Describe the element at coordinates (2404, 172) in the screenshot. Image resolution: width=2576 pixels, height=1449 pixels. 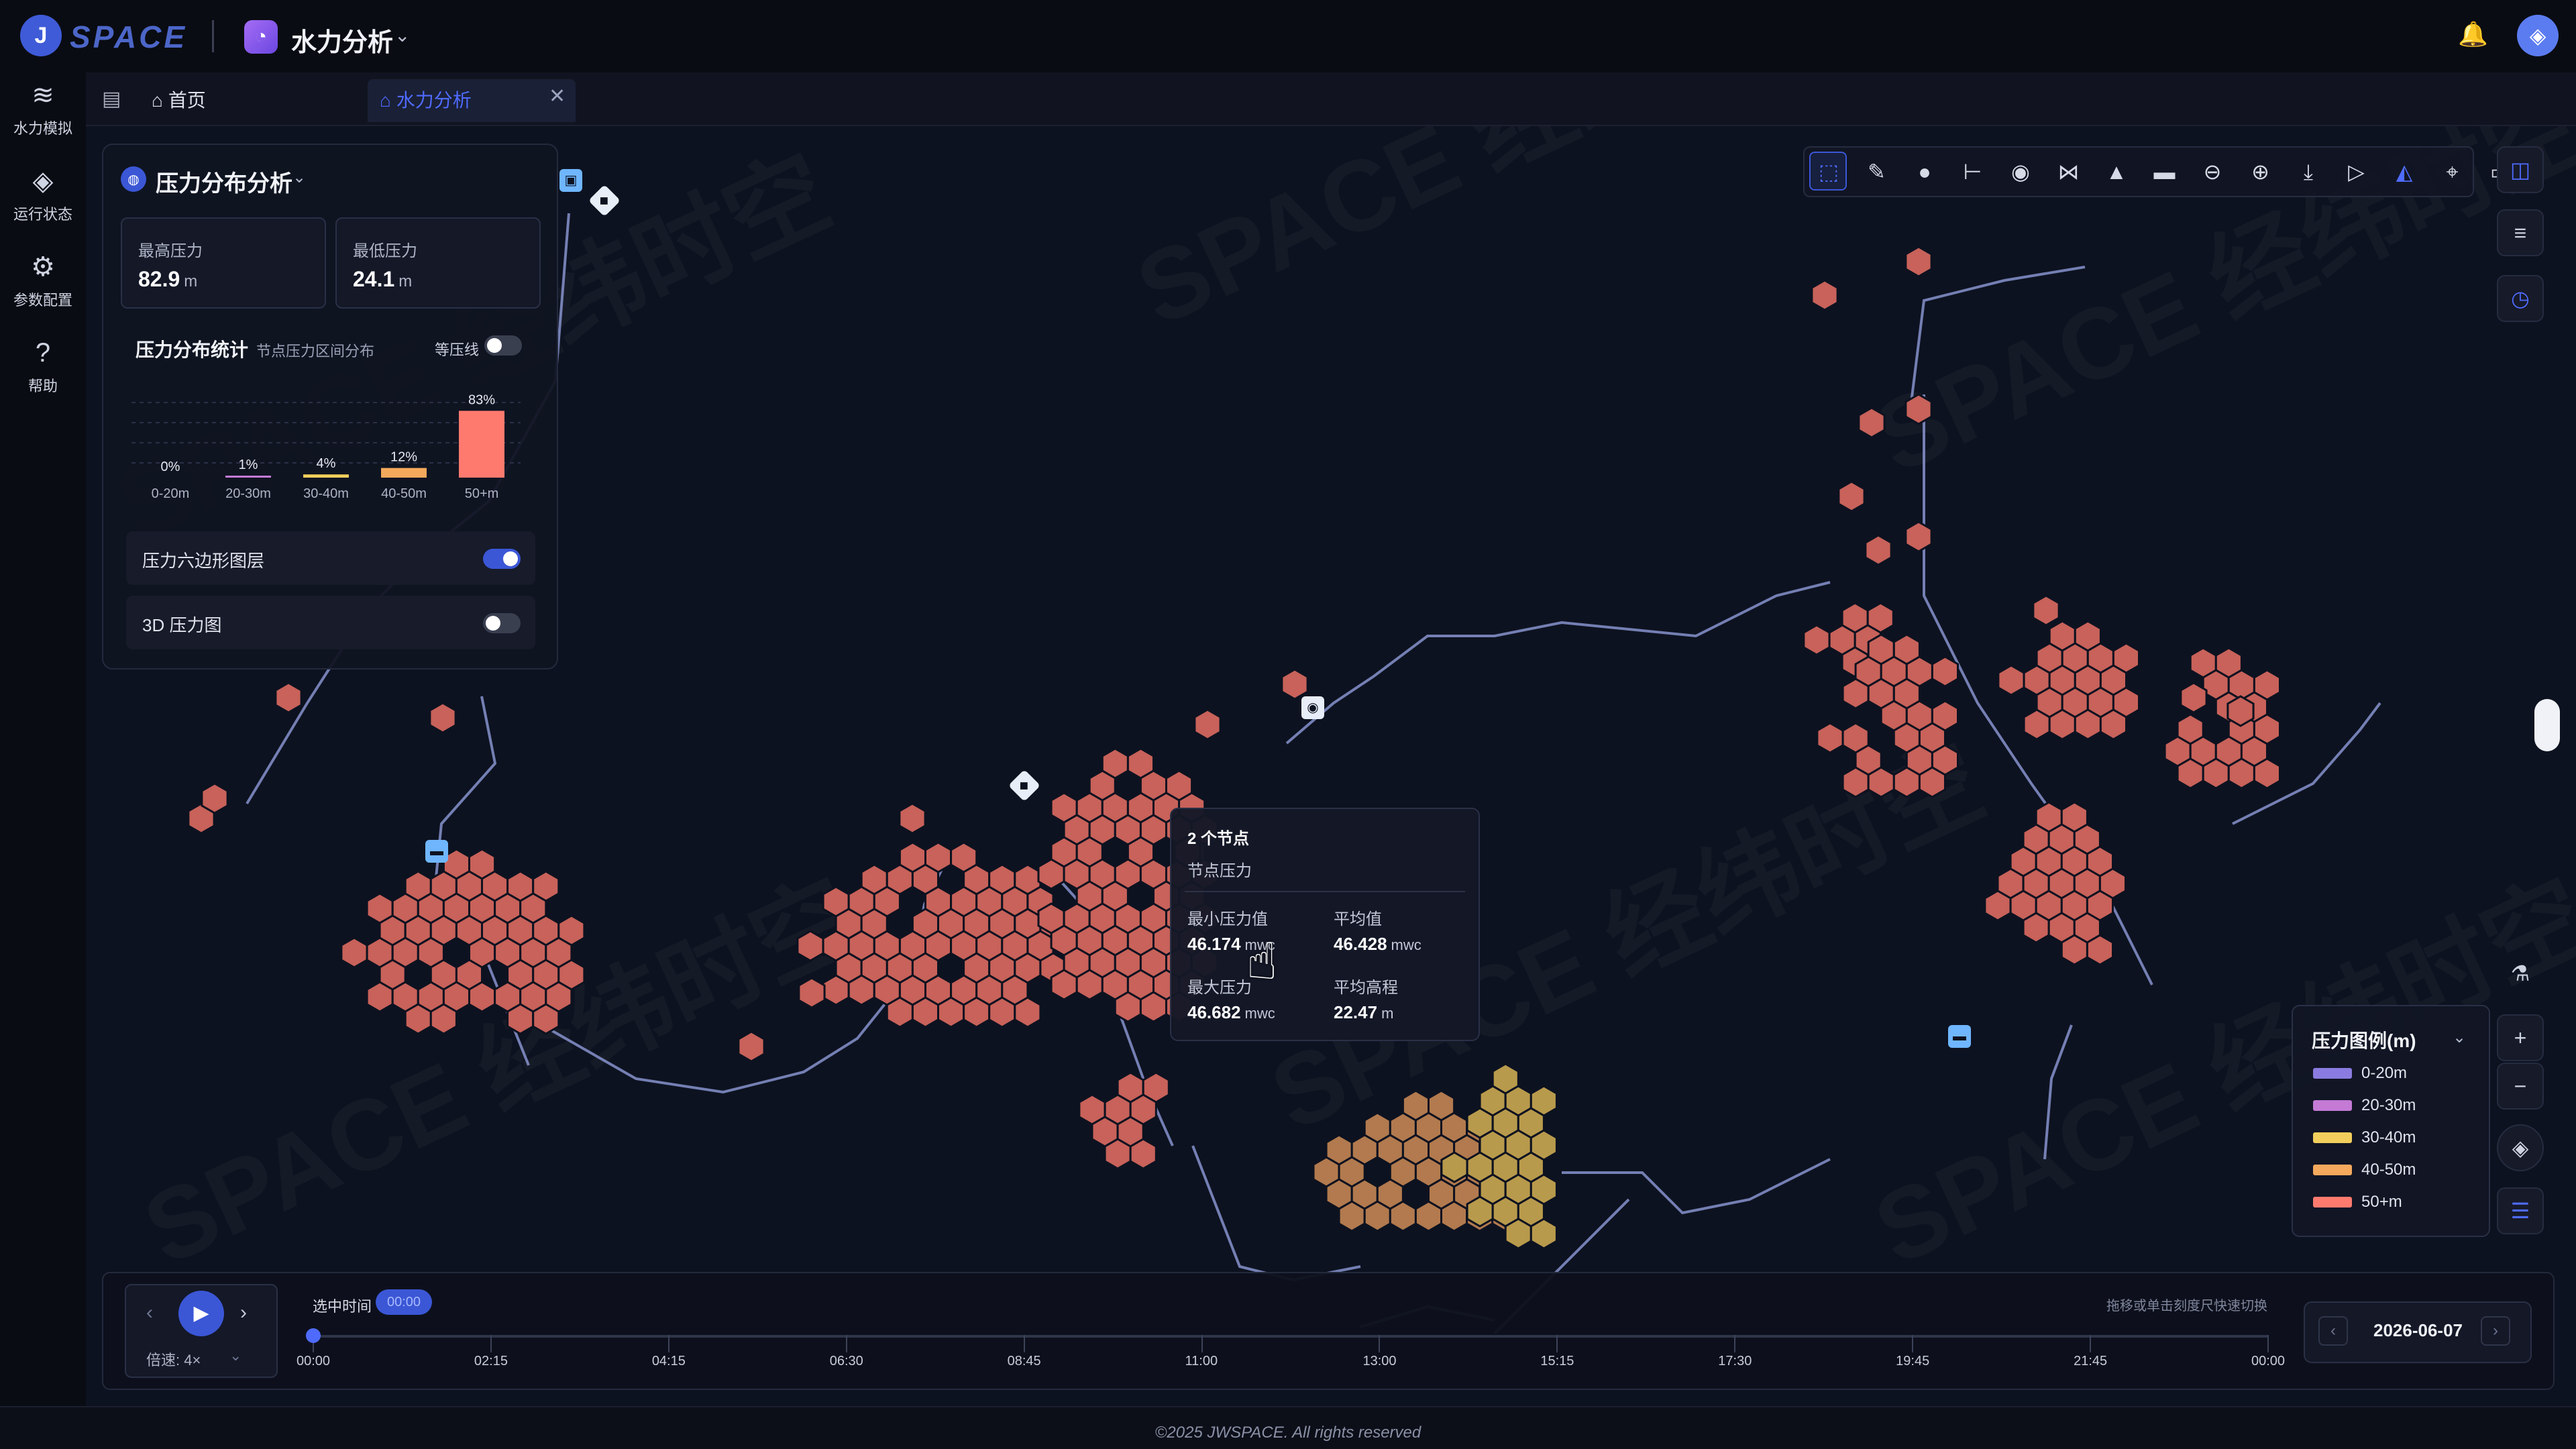
I see `pressure-layer-icon: ◭` at that location.